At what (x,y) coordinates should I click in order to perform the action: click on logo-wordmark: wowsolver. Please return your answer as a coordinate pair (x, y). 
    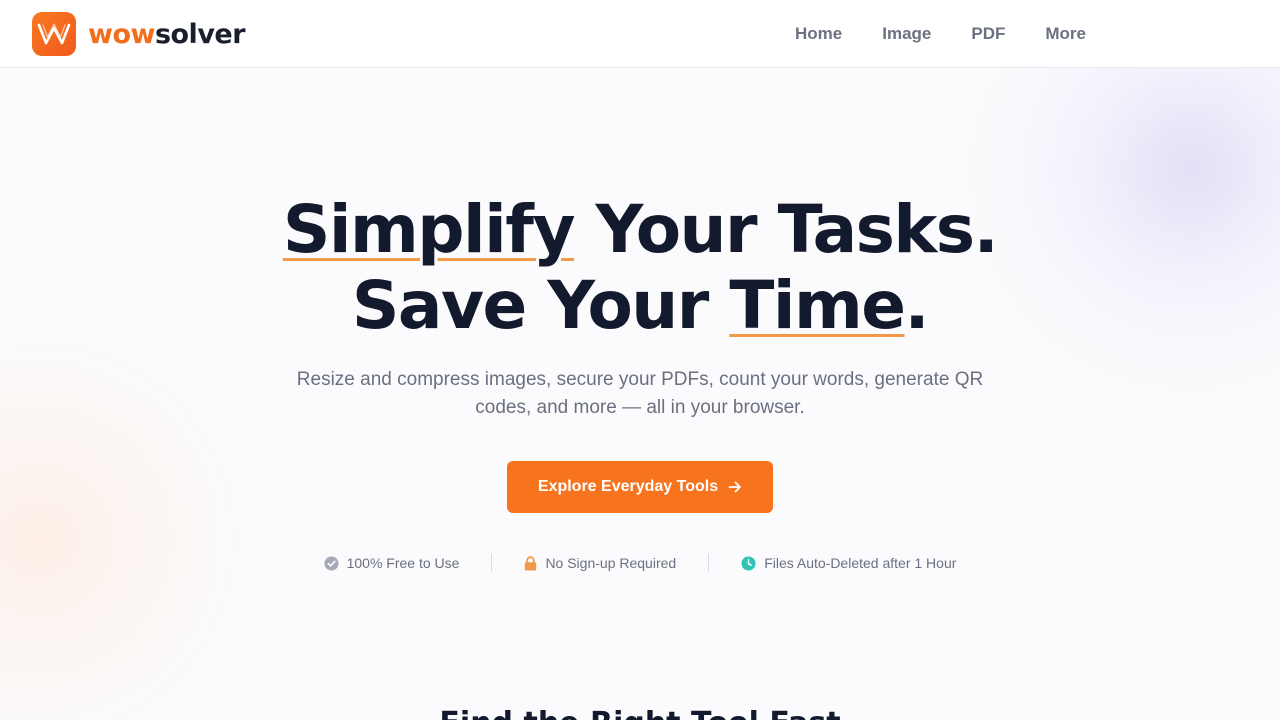
    Looking at the image, I should click on (167, 34).